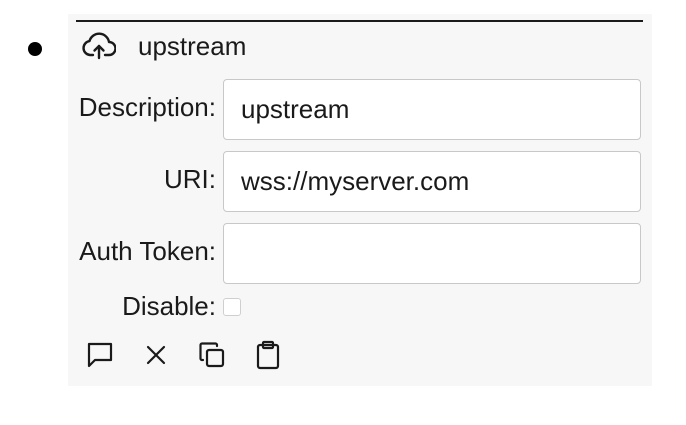  What do you see at coordinates (192, 46) in the screenshot?
I see `card-title: upstream` at bounding box center [192, 46].